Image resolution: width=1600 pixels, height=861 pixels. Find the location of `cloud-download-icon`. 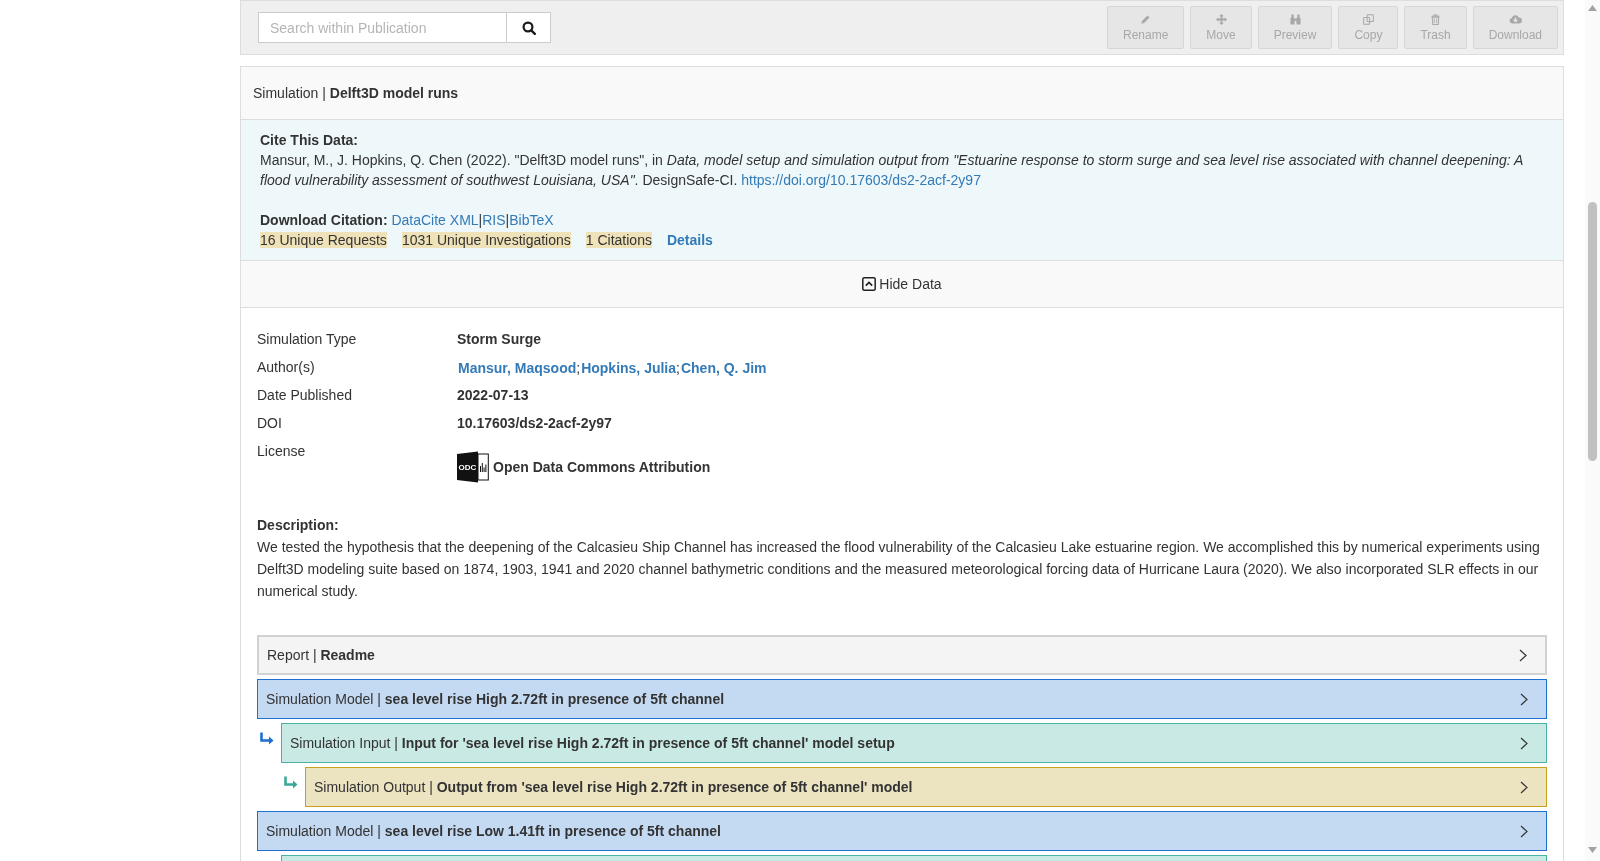

cloud-download-icon is located at coordinates (1515, 19).